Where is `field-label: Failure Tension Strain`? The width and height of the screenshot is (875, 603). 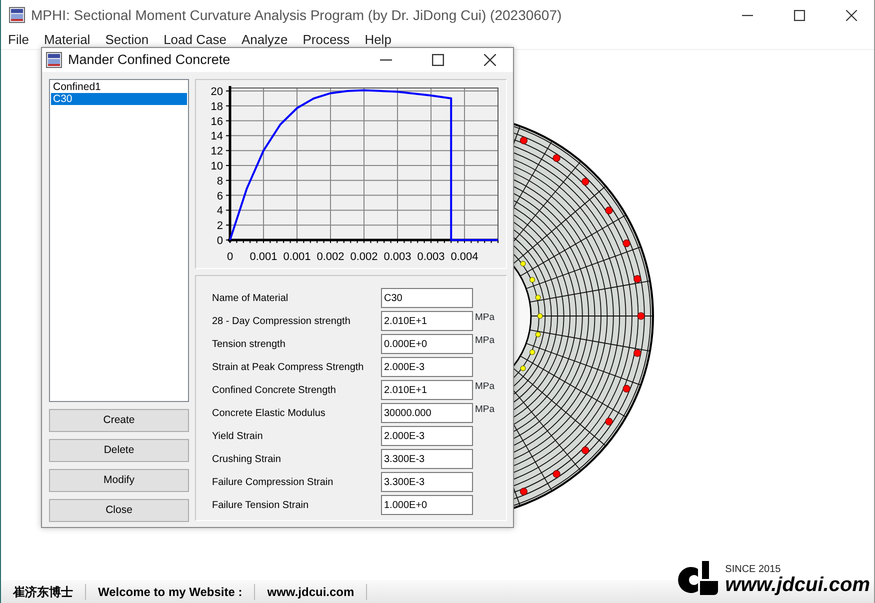 field-label: Failure Tension Strain is located at coordinates (261, 505).